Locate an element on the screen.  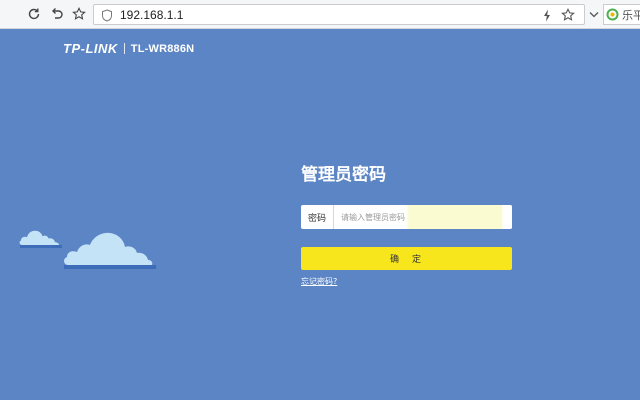
search-engine-logo-icon is located at coordinates (612, 14).